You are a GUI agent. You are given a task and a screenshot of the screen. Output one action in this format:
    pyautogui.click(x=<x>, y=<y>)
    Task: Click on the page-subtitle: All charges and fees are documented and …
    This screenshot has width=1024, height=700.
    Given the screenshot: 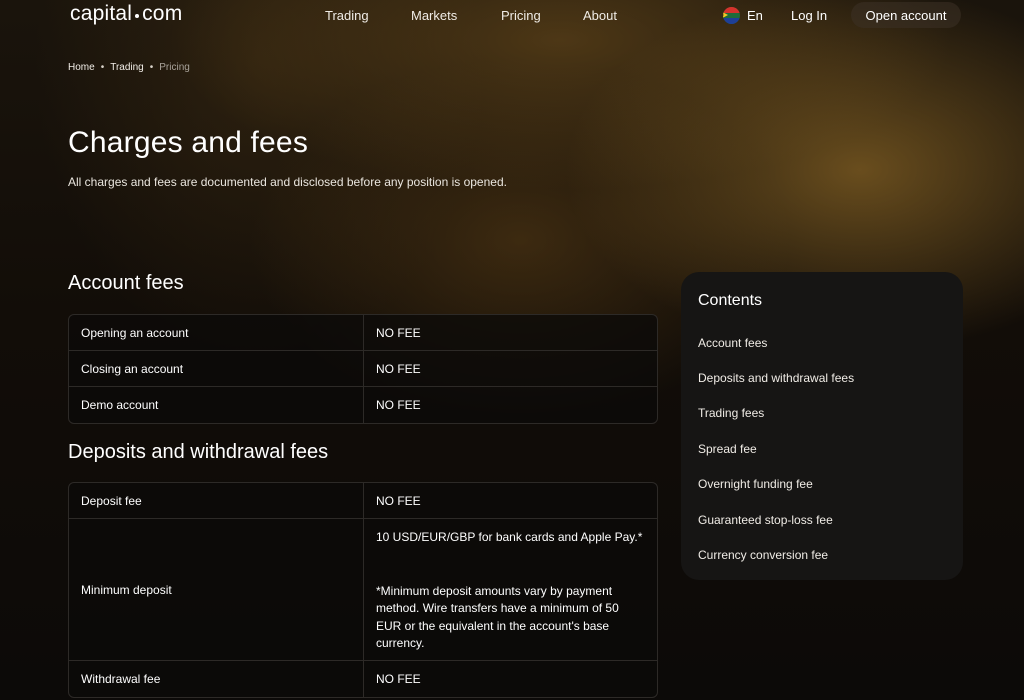 What is the action you would take?
    pyautogui.click(x=287, y=182)
    